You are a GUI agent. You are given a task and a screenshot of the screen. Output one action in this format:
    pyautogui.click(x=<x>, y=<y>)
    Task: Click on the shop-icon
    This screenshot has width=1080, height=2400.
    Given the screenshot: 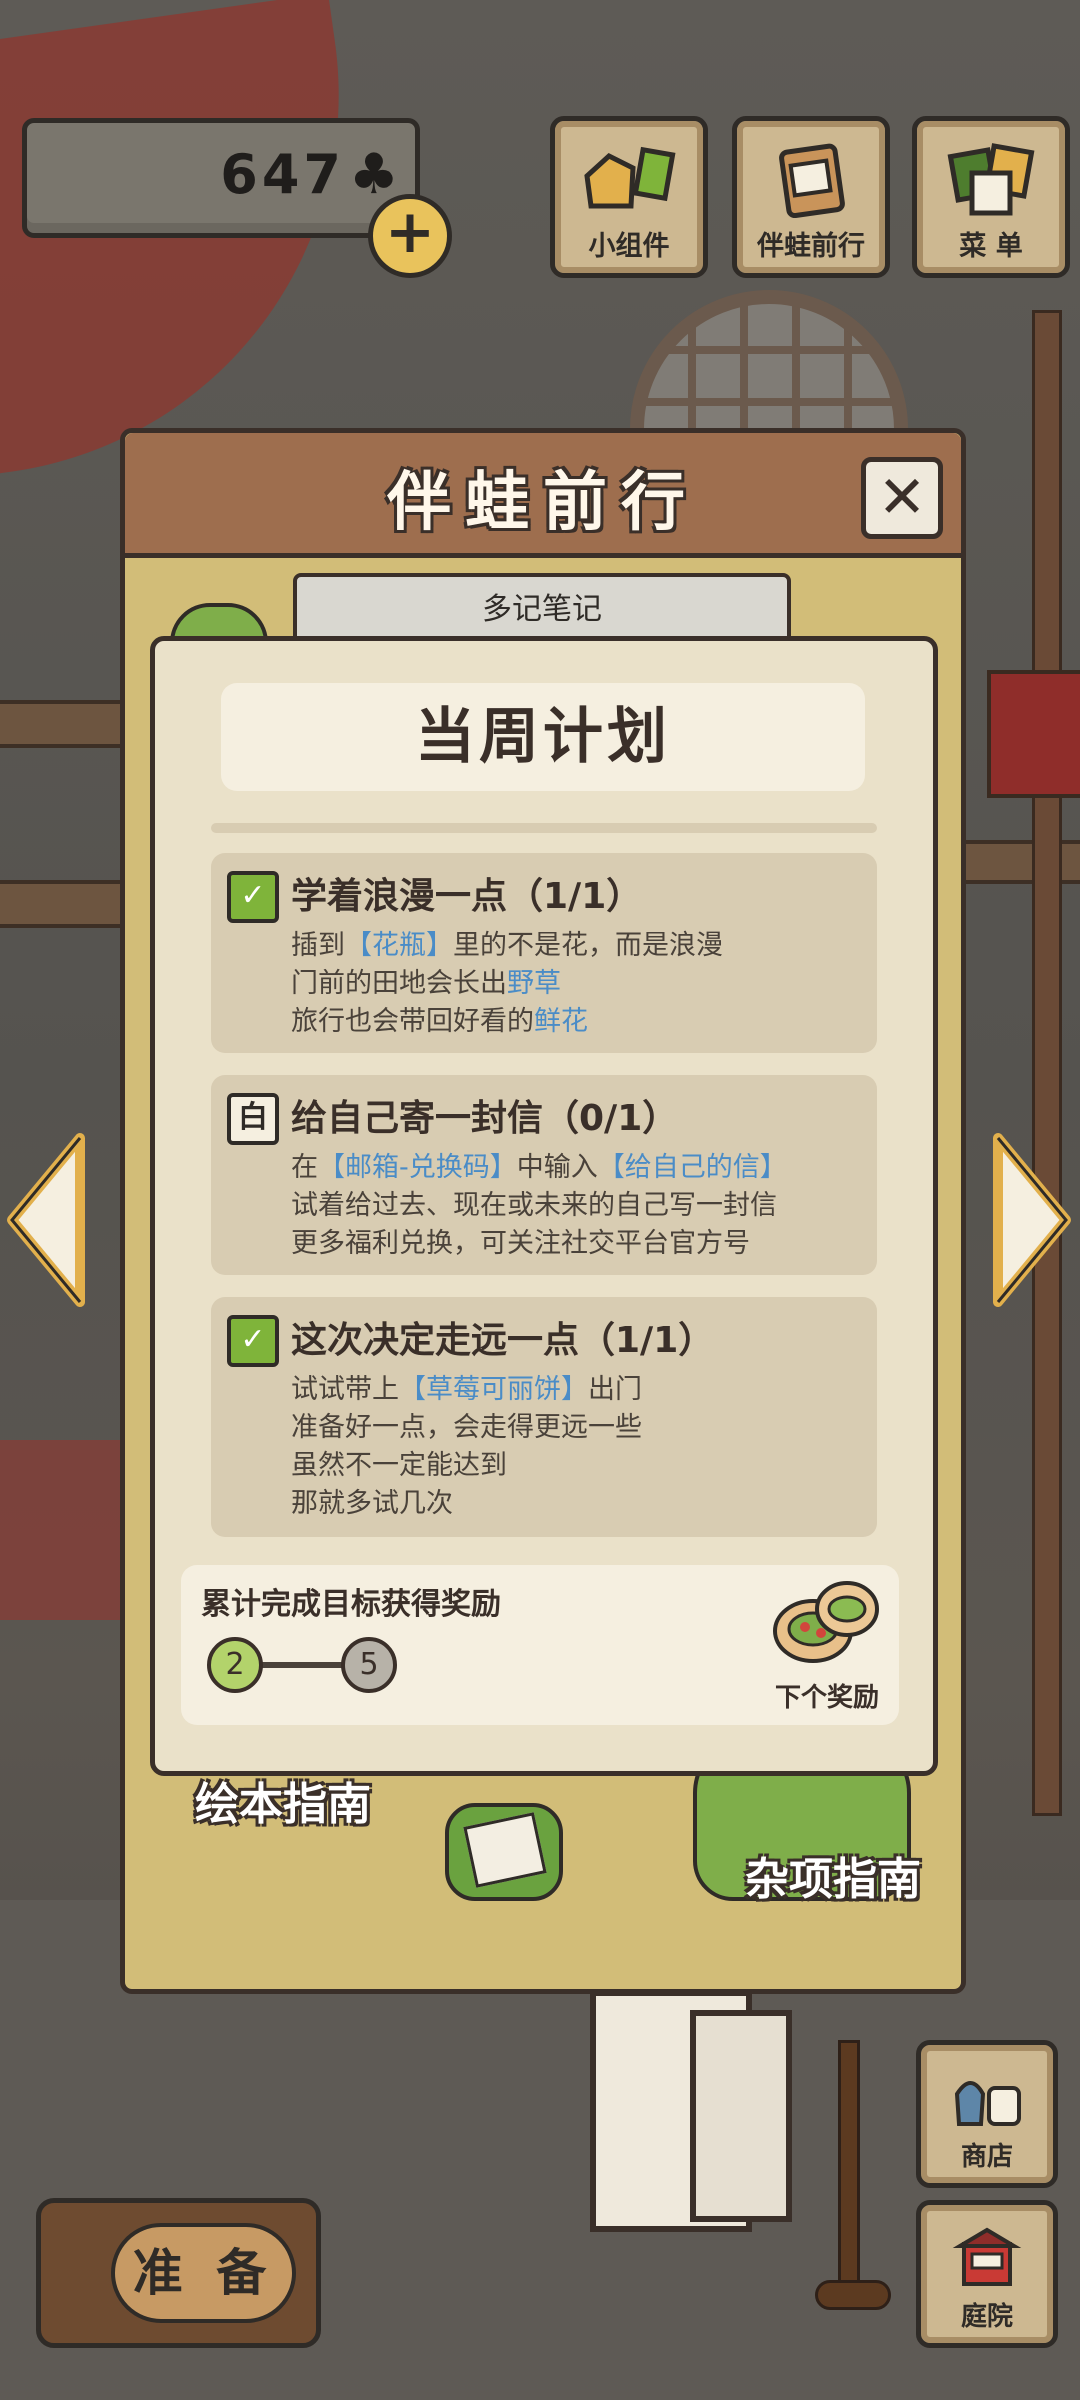 What is the action you would take?
    pyautogui.click(x=987, y=2098)
    